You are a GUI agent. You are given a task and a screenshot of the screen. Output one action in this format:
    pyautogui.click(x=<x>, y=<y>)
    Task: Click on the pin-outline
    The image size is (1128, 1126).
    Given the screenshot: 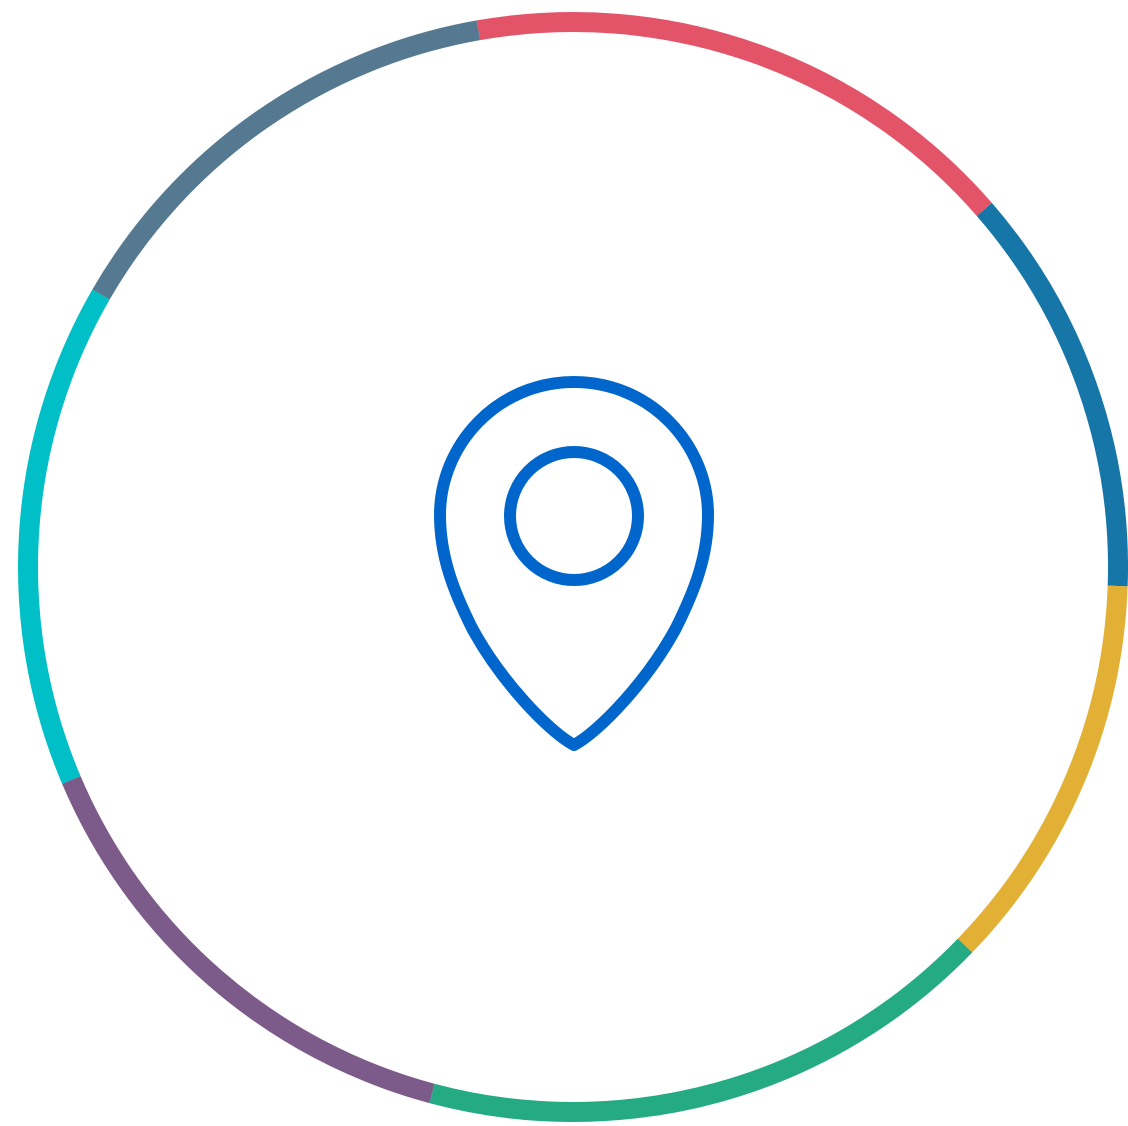 What is the action you would take?
    pyautogui.click(x=574, y=563)
    